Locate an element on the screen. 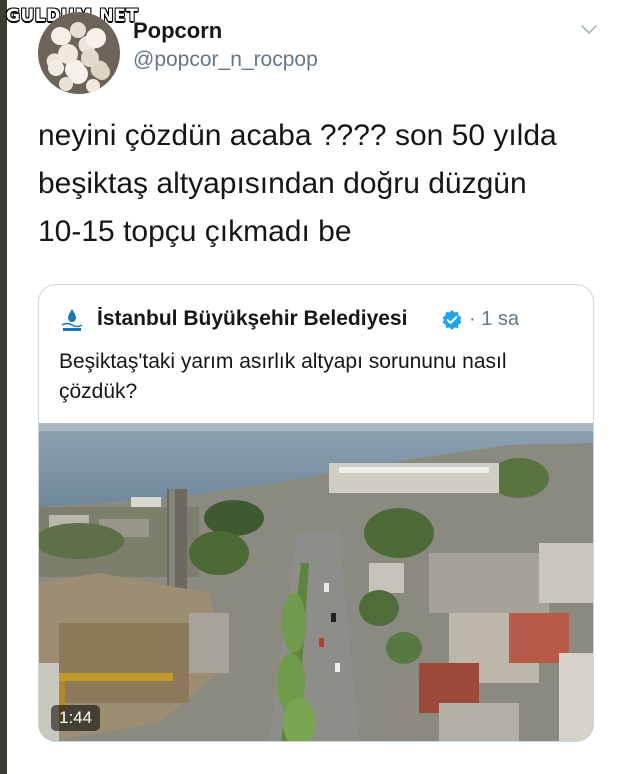  tweet-text-line: neyini çözdün acaba ???? son 50 yılda is located at coordinates (297, 135).